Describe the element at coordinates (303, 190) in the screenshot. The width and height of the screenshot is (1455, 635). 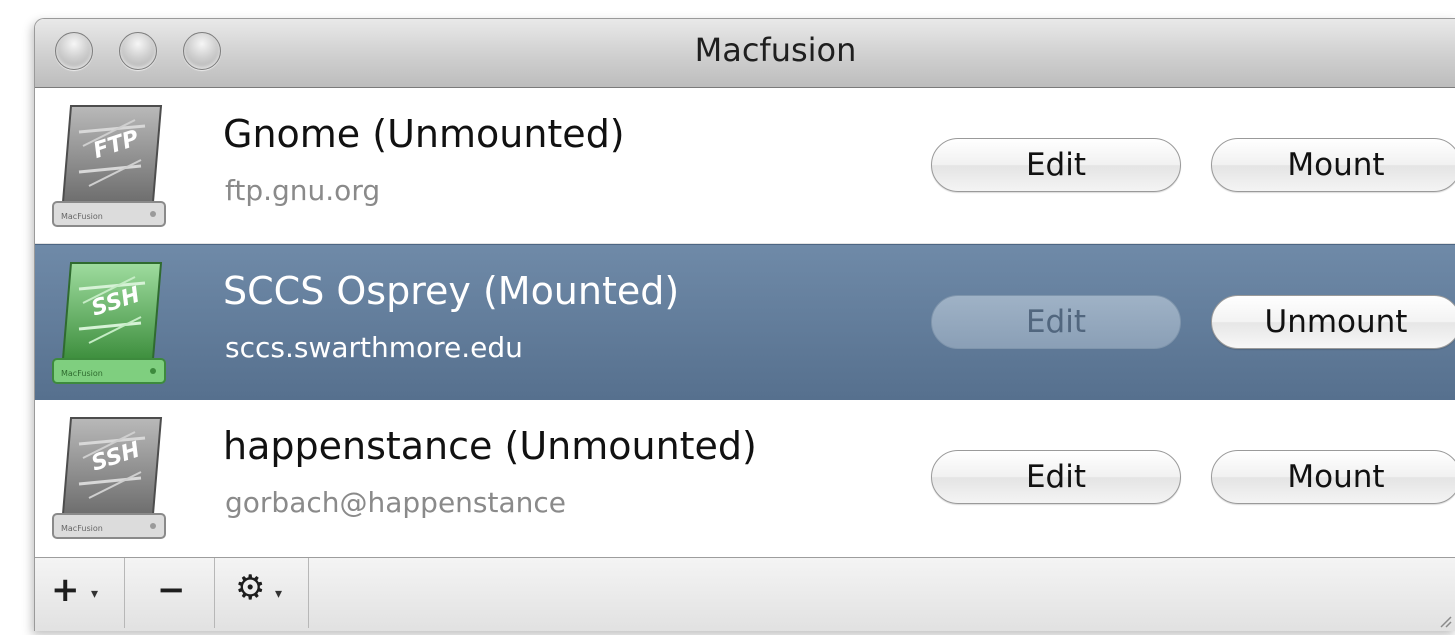
I see `mount-host: ftp.gnu.org` at that location.